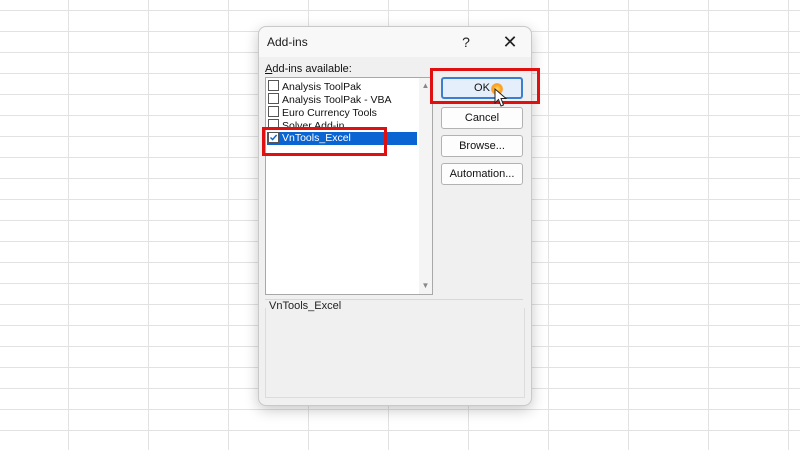  Describe the element at coordinates (324, 141) in the screenshot. I see `vntools-highlight-box` at that location.